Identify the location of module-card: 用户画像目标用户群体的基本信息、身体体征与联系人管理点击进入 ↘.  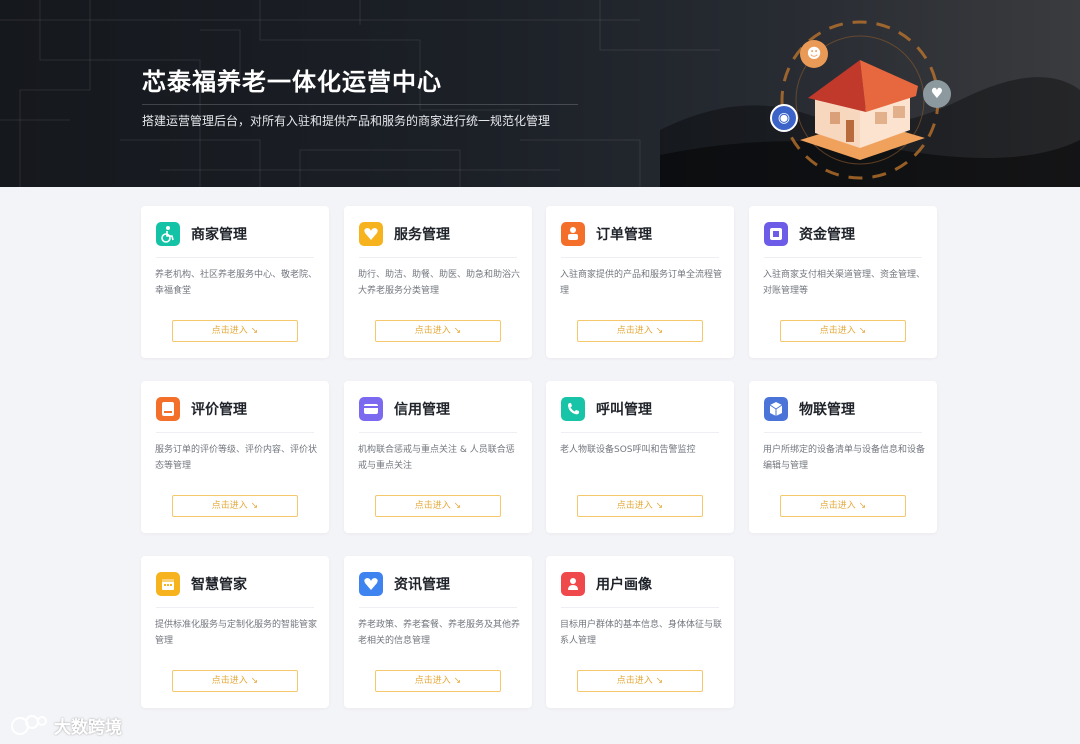
(640, 632).